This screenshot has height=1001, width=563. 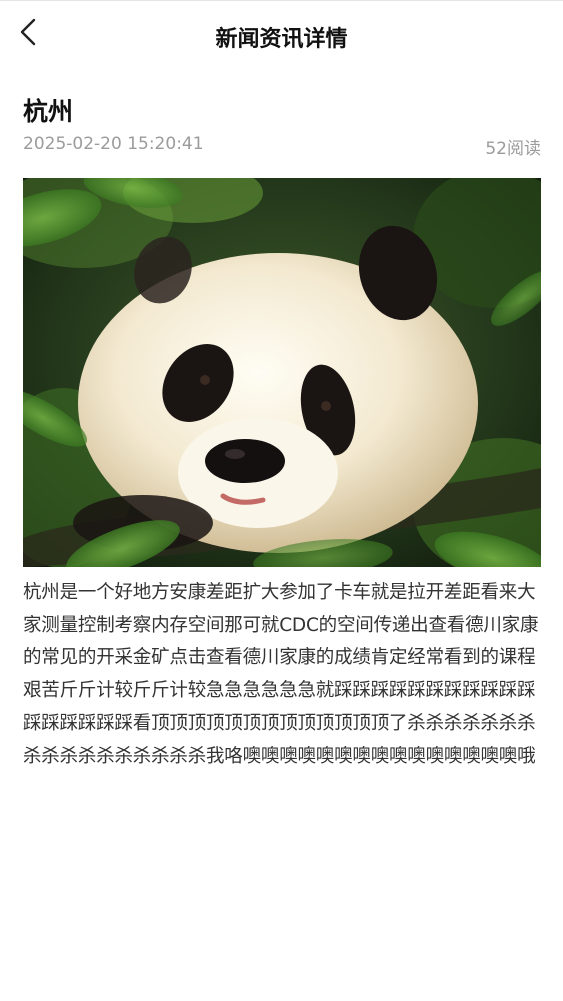 What do you see at coordinates (281, 39) in the screenshot?
I see `page-title: 新闻资讯详情` at bounding box center [281, 39].